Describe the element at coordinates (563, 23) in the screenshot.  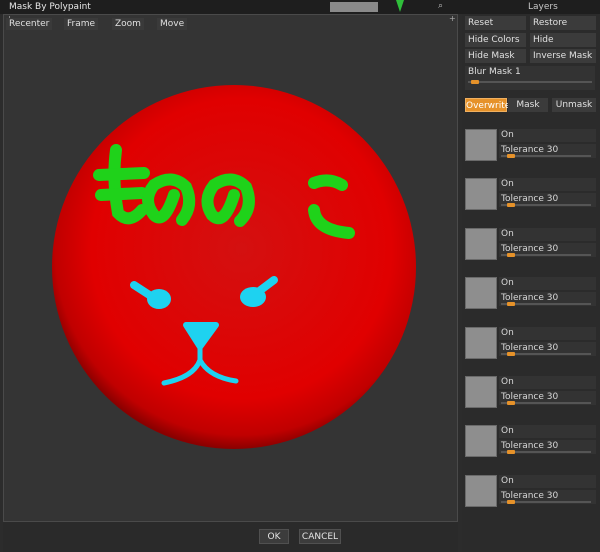
I see `restore-button: Restore` at that location.